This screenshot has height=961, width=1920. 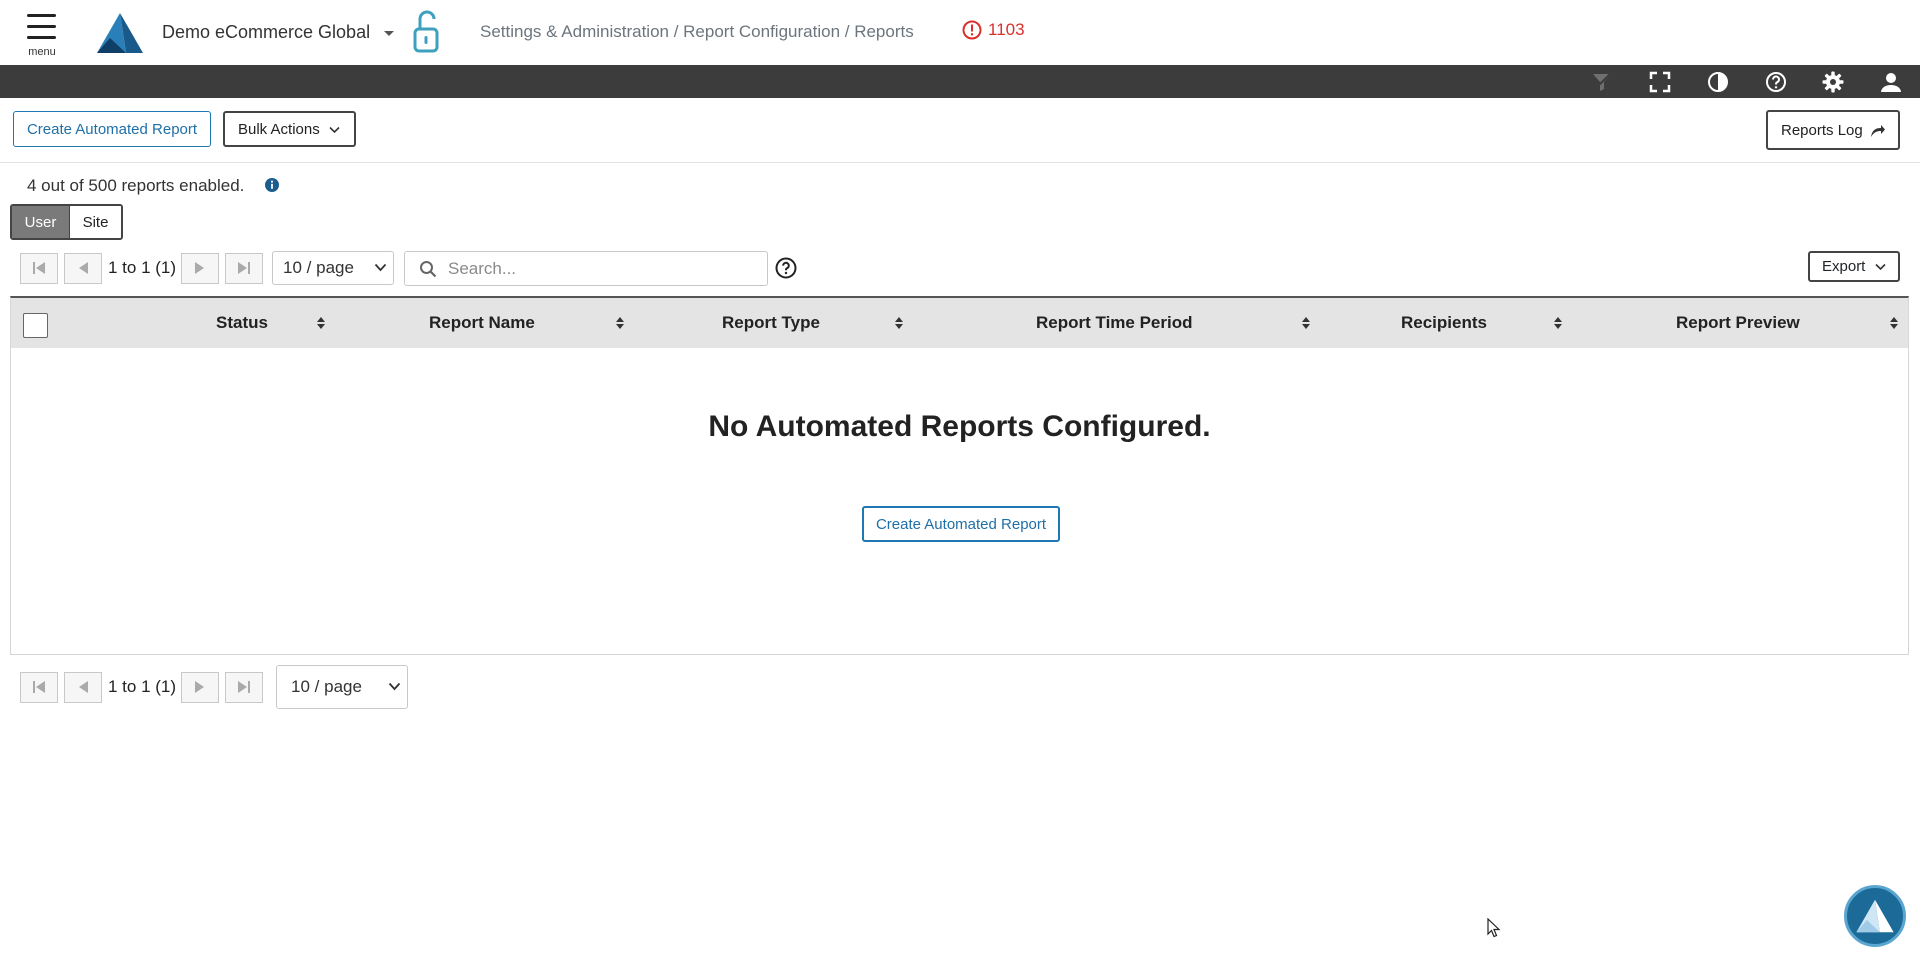 I want to click on reports-log-button: Reports Log, so click(x=1833, y=130).